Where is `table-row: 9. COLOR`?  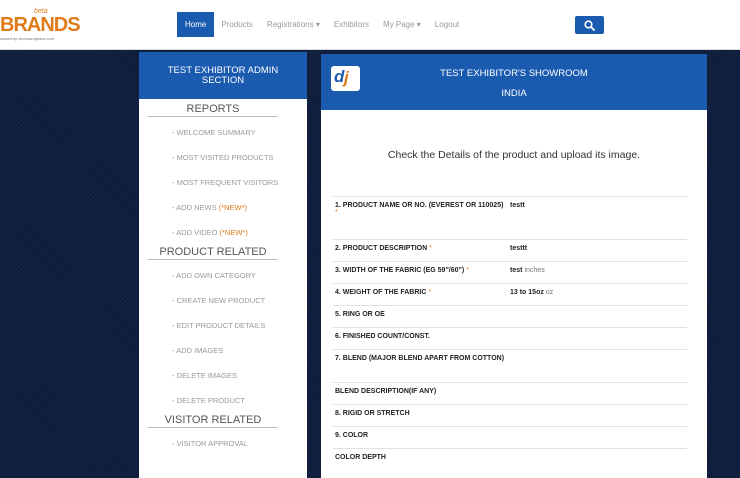 table-row: 9. COLOR is located at coordinates (510, 437).